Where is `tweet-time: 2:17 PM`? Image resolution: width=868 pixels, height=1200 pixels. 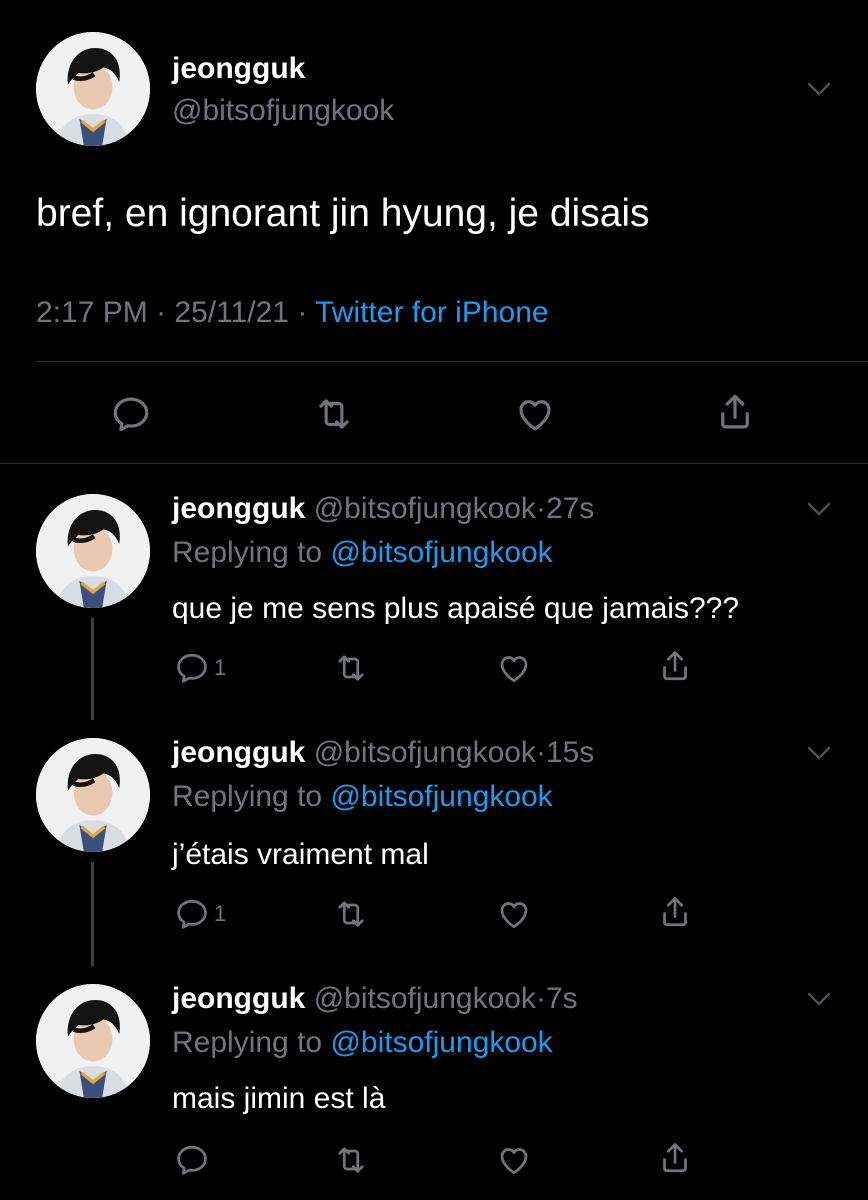 tweet-time: 2:17 PM is located at coordinates (92, 312).